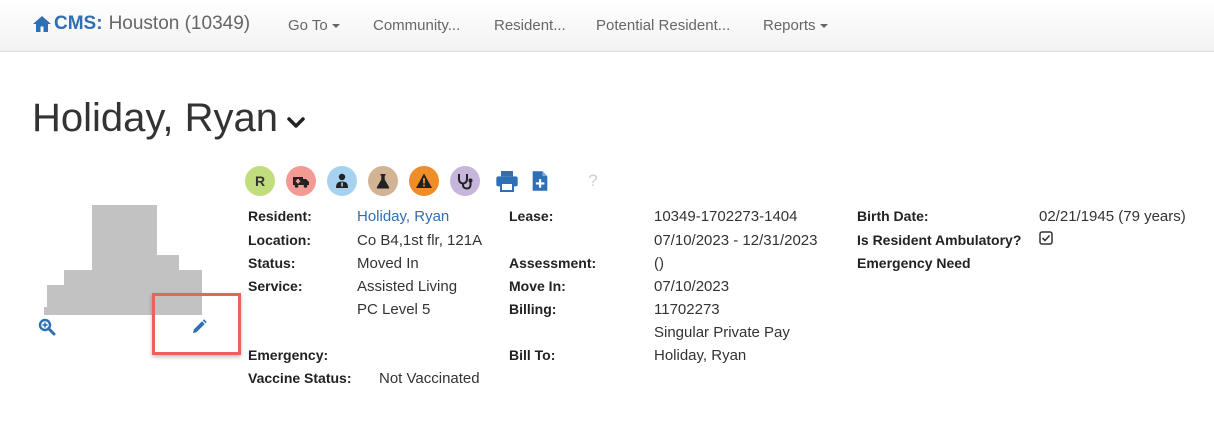  Describe the element at coordinates (429, 378) in the screenshot. I see `vaccine-status-value: Not Vaccinated` at that location.